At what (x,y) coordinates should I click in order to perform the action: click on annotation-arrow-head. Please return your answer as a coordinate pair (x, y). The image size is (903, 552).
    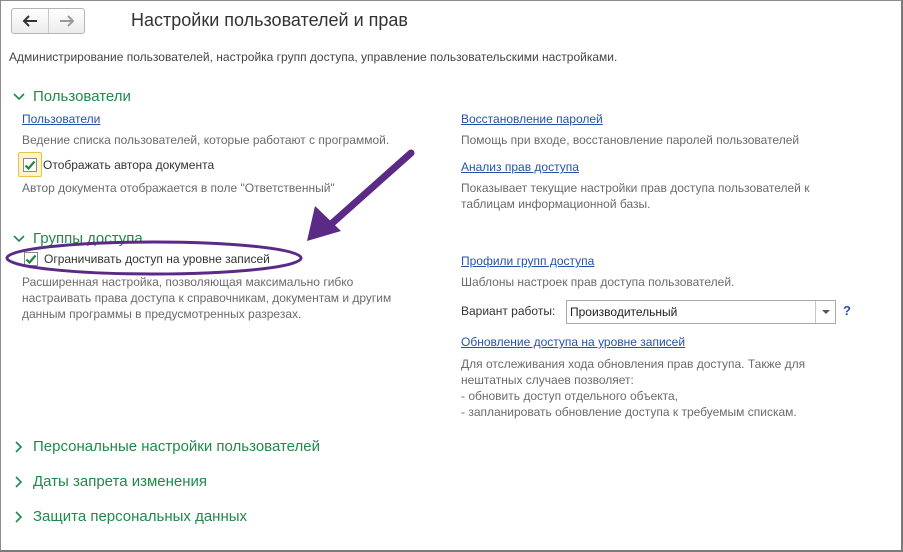
    Looking at the image, I should click on (324, 223).